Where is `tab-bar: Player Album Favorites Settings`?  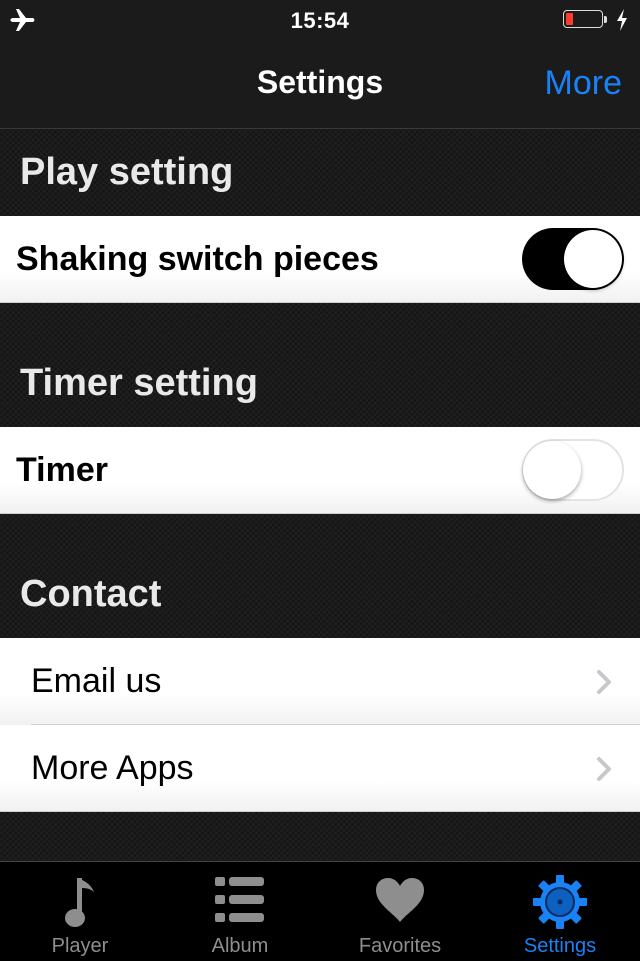 tab-bar: Player Album Favorites Settings is located at coordinates (320, 911).